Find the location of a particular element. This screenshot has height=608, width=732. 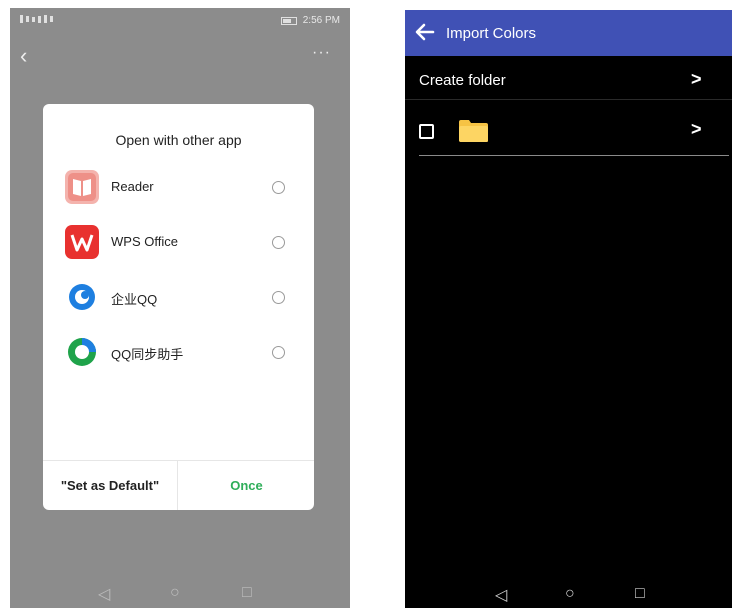

app-option-reader: Reader is located at coordinates (178, 187).